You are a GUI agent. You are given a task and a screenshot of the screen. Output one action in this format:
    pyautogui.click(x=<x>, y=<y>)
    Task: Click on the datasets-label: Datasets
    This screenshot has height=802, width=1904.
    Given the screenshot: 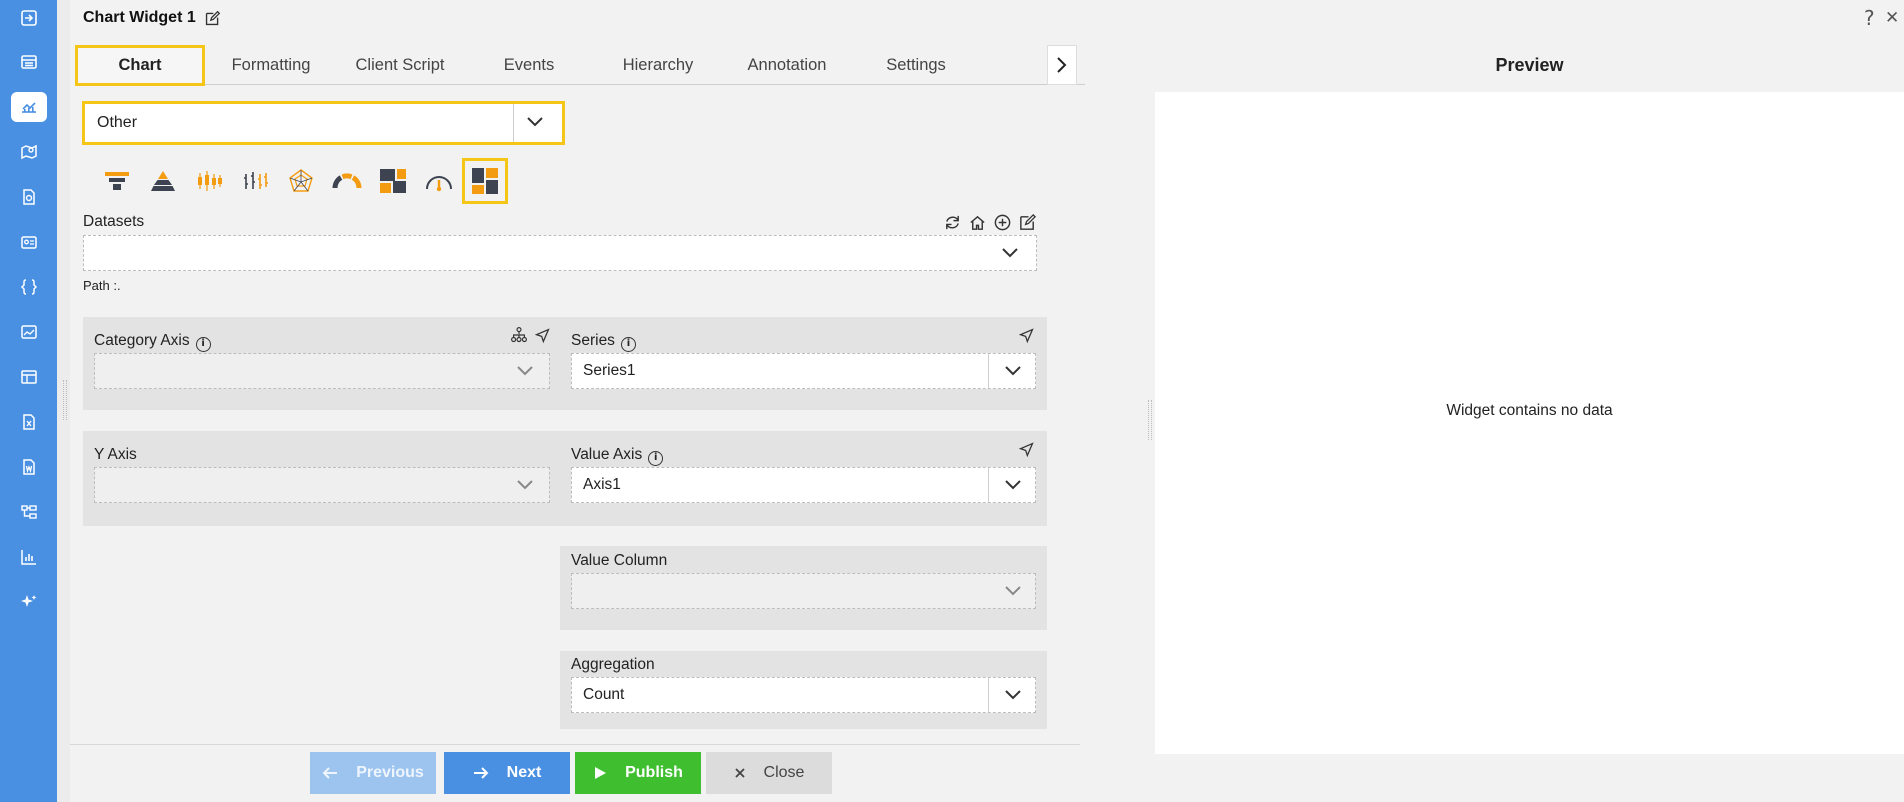 What is the action you would take?
    pyautogui.click(x=114, y=221)
    